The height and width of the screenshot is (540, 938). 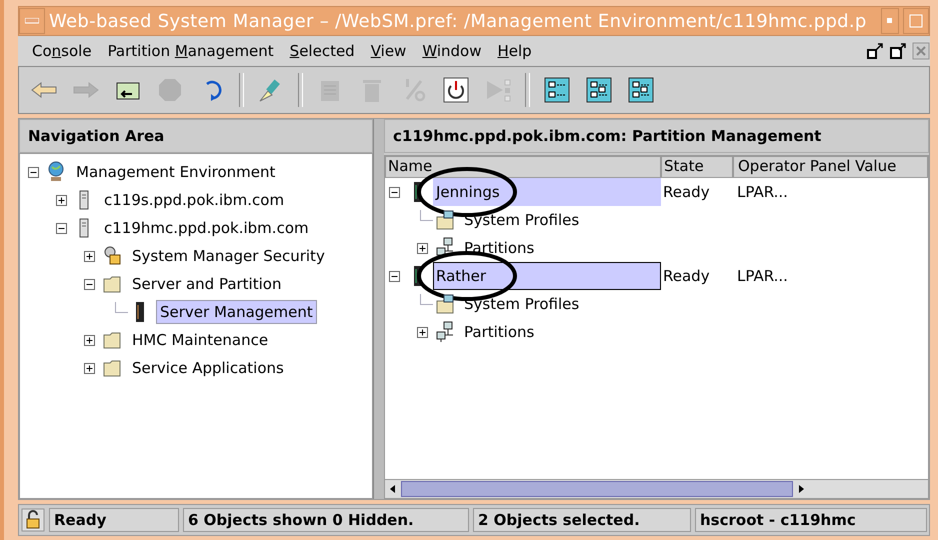 I want to click on tree-item: Management Environment, so click(x=176, y=172).